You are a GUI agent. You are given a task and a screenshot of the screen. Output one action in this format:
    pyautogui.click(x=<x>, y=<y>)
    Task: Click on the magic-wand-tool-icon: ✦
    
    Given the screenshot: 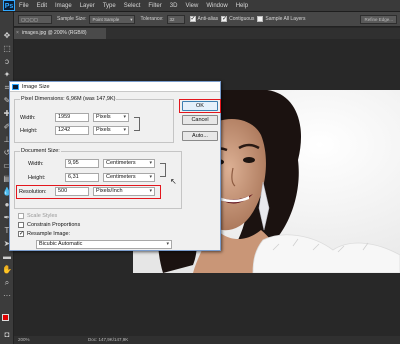 What is the action you would take?
    pyautogui.click(x=7, y=74)
    